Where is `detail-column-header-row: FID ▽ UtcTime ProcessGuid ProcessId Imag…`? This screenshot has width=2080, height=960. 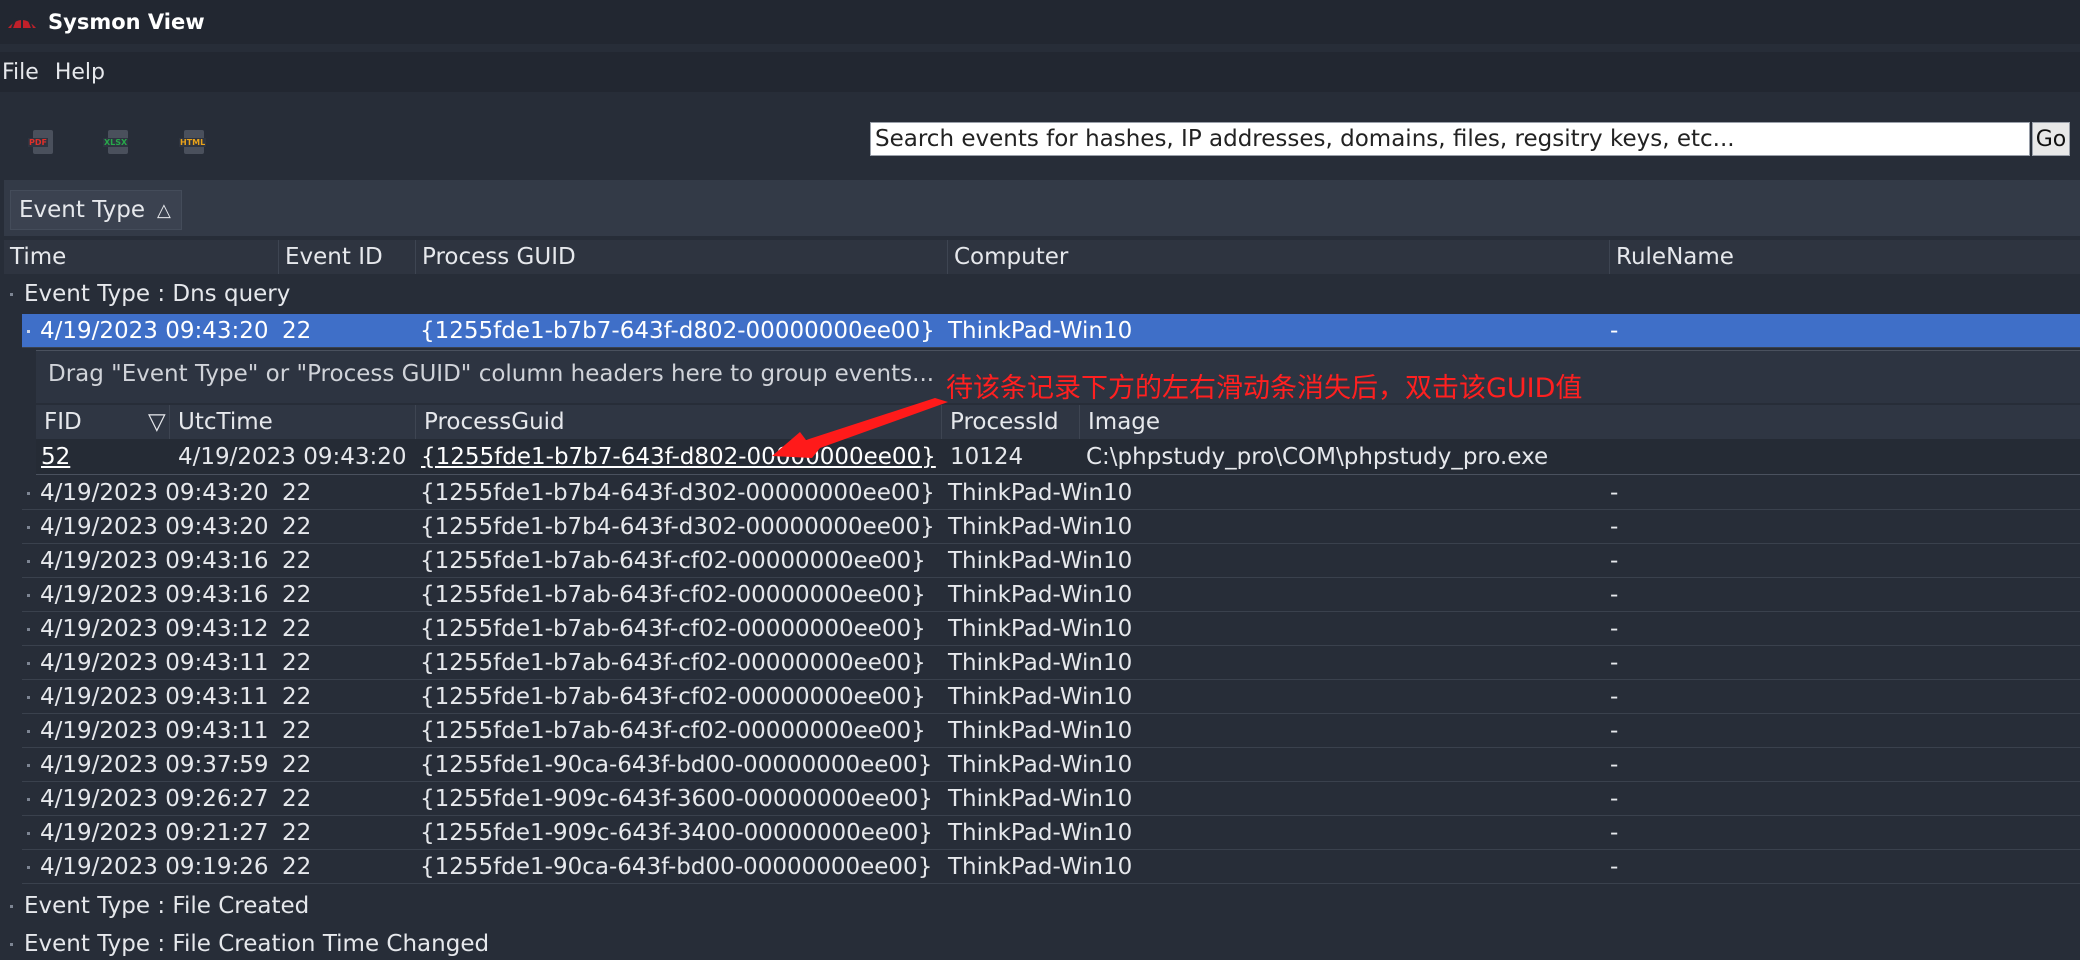 detail-column-header-row: FID ▽ UtcTime ProcessGuid ProcessId Imag… is located at coordinates (1058, 422).